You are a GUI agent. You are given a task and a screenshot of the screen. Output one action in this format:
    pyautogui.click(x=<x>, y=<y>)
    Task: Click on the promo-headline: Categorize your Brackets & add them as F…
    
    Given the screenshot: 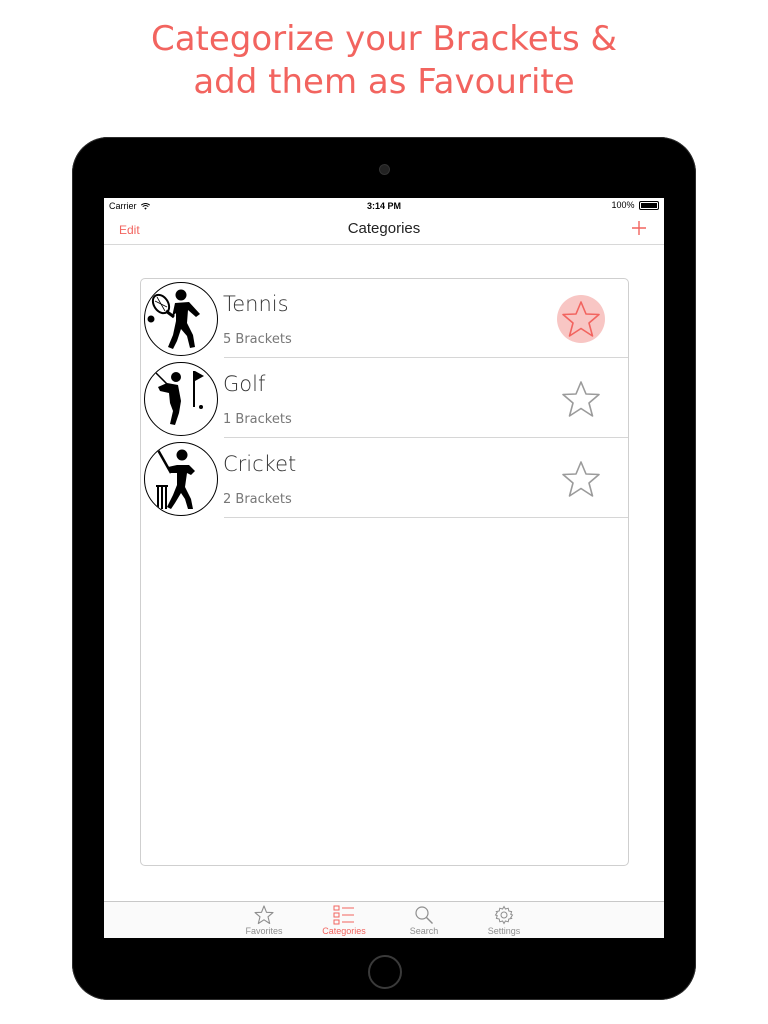 What is the action you would take?
    pyautogui.click(x=384, y=61)
    